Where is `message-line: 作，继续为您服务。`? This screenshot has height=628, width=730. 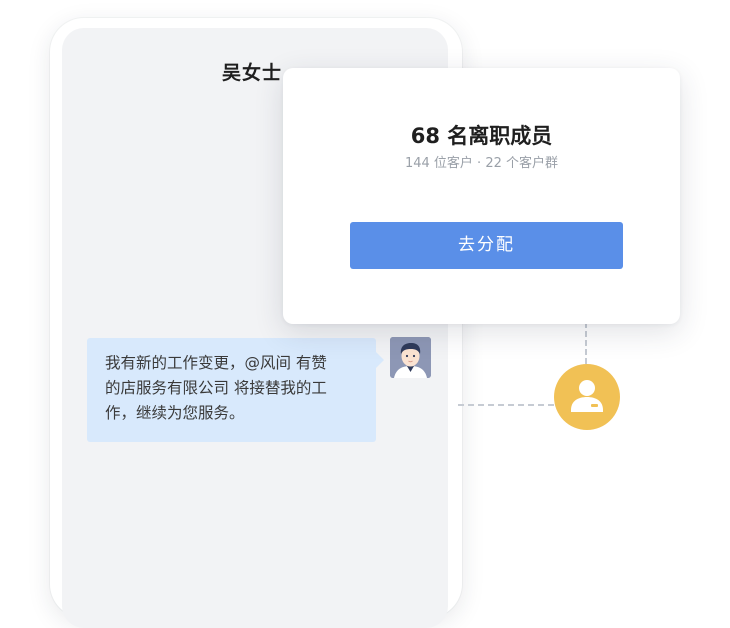 message-line: 作，继续为您服务。 is located at coordinates (175, 413).